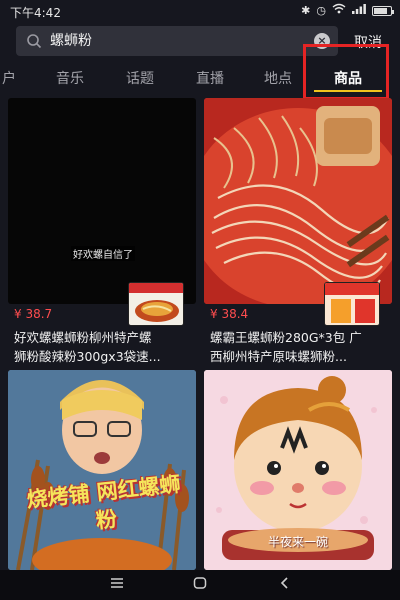 The height and width of the screenshot is (600, 400). I want to click on video-caption: 好欢螺自信了, so click(103, 253).